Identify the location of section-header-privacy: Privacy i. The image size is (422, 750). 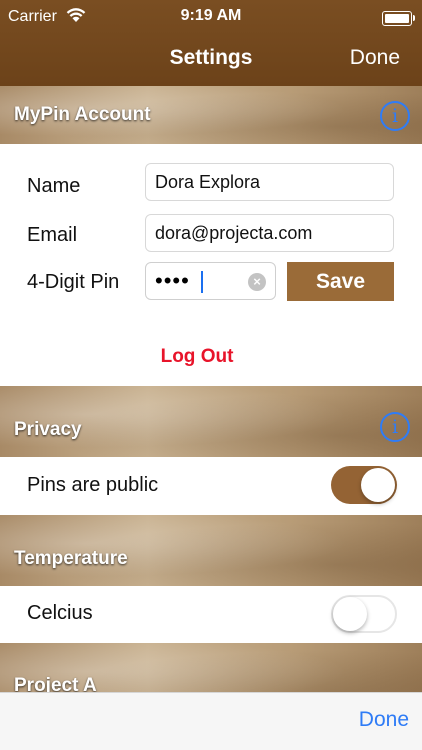
(211, 421).